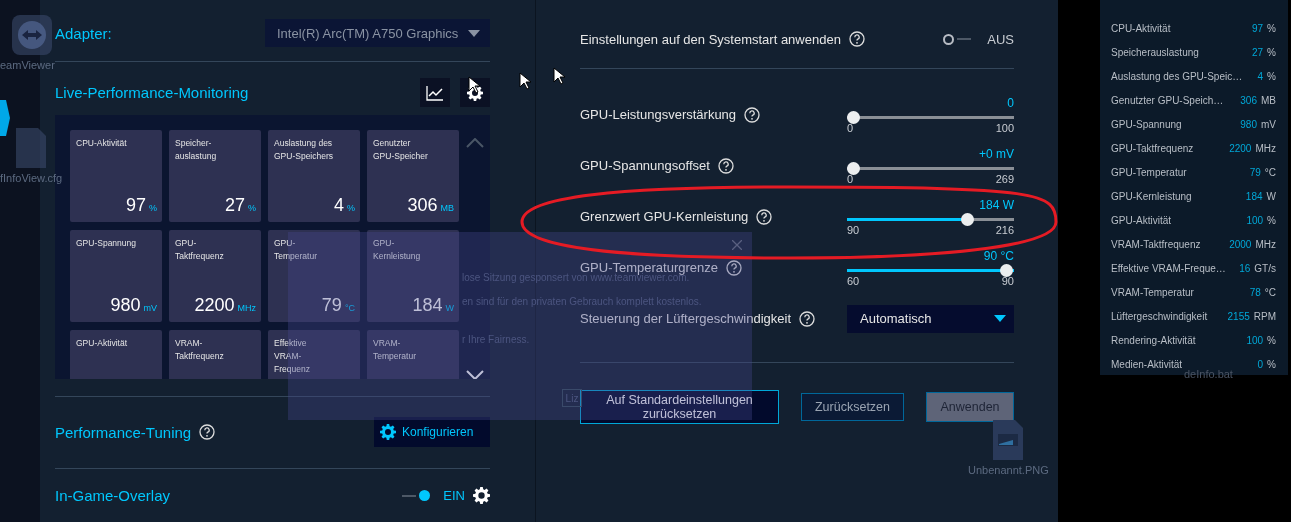 The height and width of the screenshot is (522, 1291). Describe the element at coordinates (852, 407) in the screenshot. I see `action-button: Zurücksetzen` at that location.